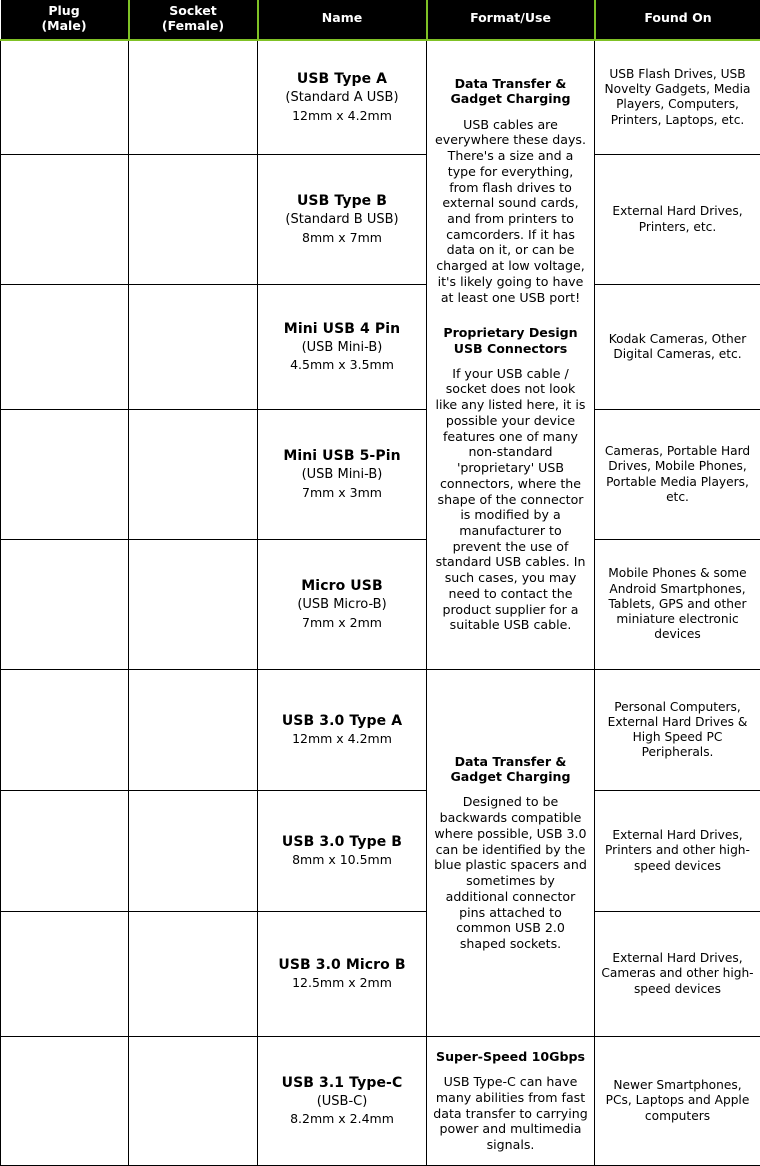 Image resolution: width=760 pixels, height=1166 pixels. I want to click on format-use-heading-2: Proprietary Design USB Connectors, so click(510, 340).